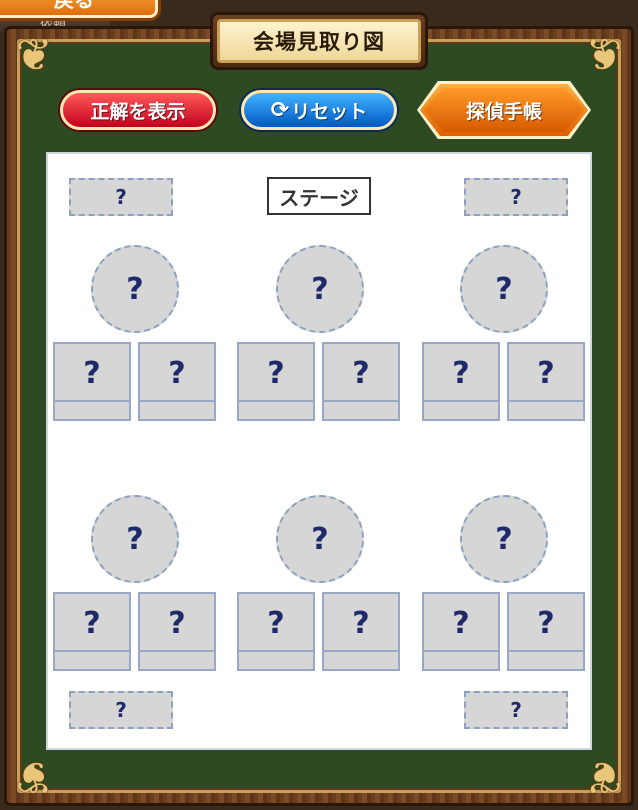 This screenshot has height=810, width=638. What do you see at coordinates (280, 110) in the screenshot?
I see `reset-icon: ⟳` at bounding box center [280, 110].